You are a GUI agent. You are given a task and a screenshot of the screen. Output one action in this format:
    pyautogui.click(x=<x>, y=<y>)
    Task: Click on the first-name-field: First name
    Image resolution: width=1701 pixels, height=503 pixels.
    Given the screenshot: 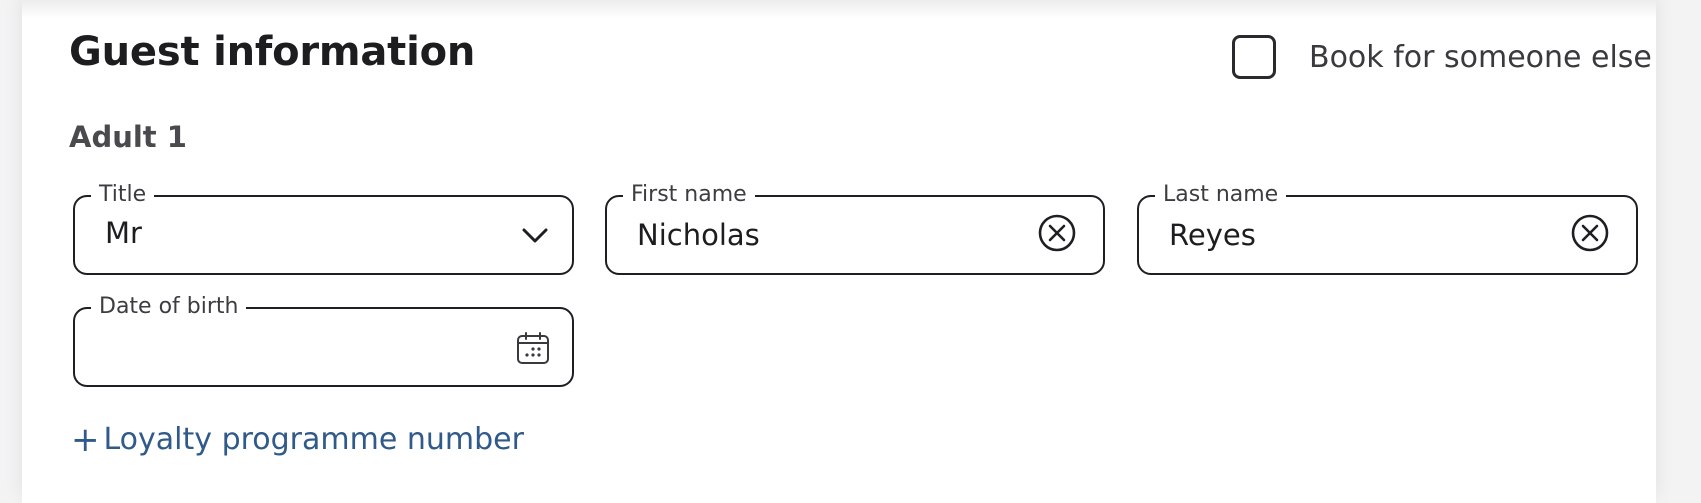 What is the action you would take?
    pyautogui.click(x=855, y=228)
    